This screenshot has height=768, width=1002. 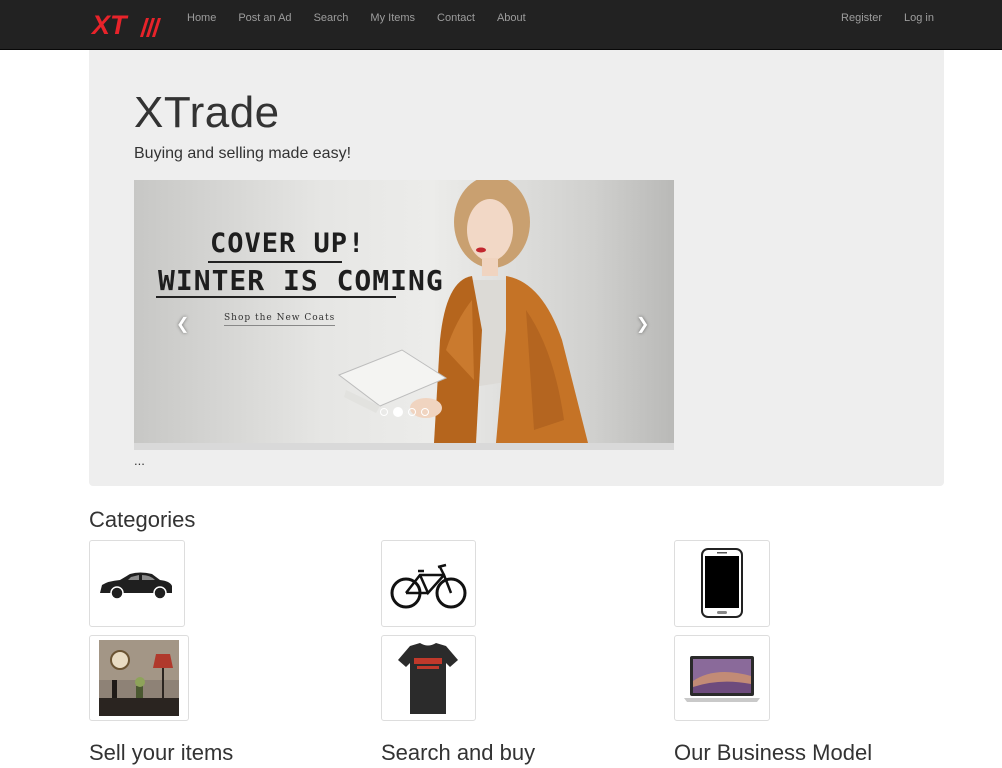 I want to click on brand-logo: XT, so click(x=127, y=24).